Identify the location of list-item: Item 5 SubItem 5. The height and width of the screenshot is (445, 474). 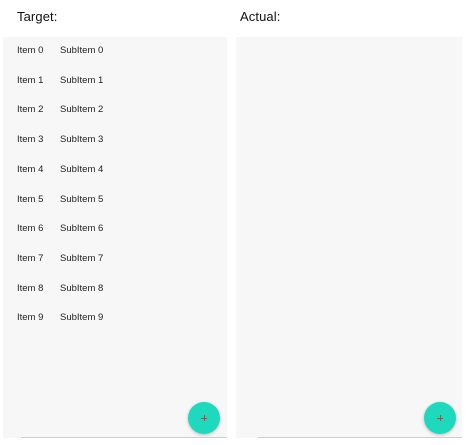
(115, 201).